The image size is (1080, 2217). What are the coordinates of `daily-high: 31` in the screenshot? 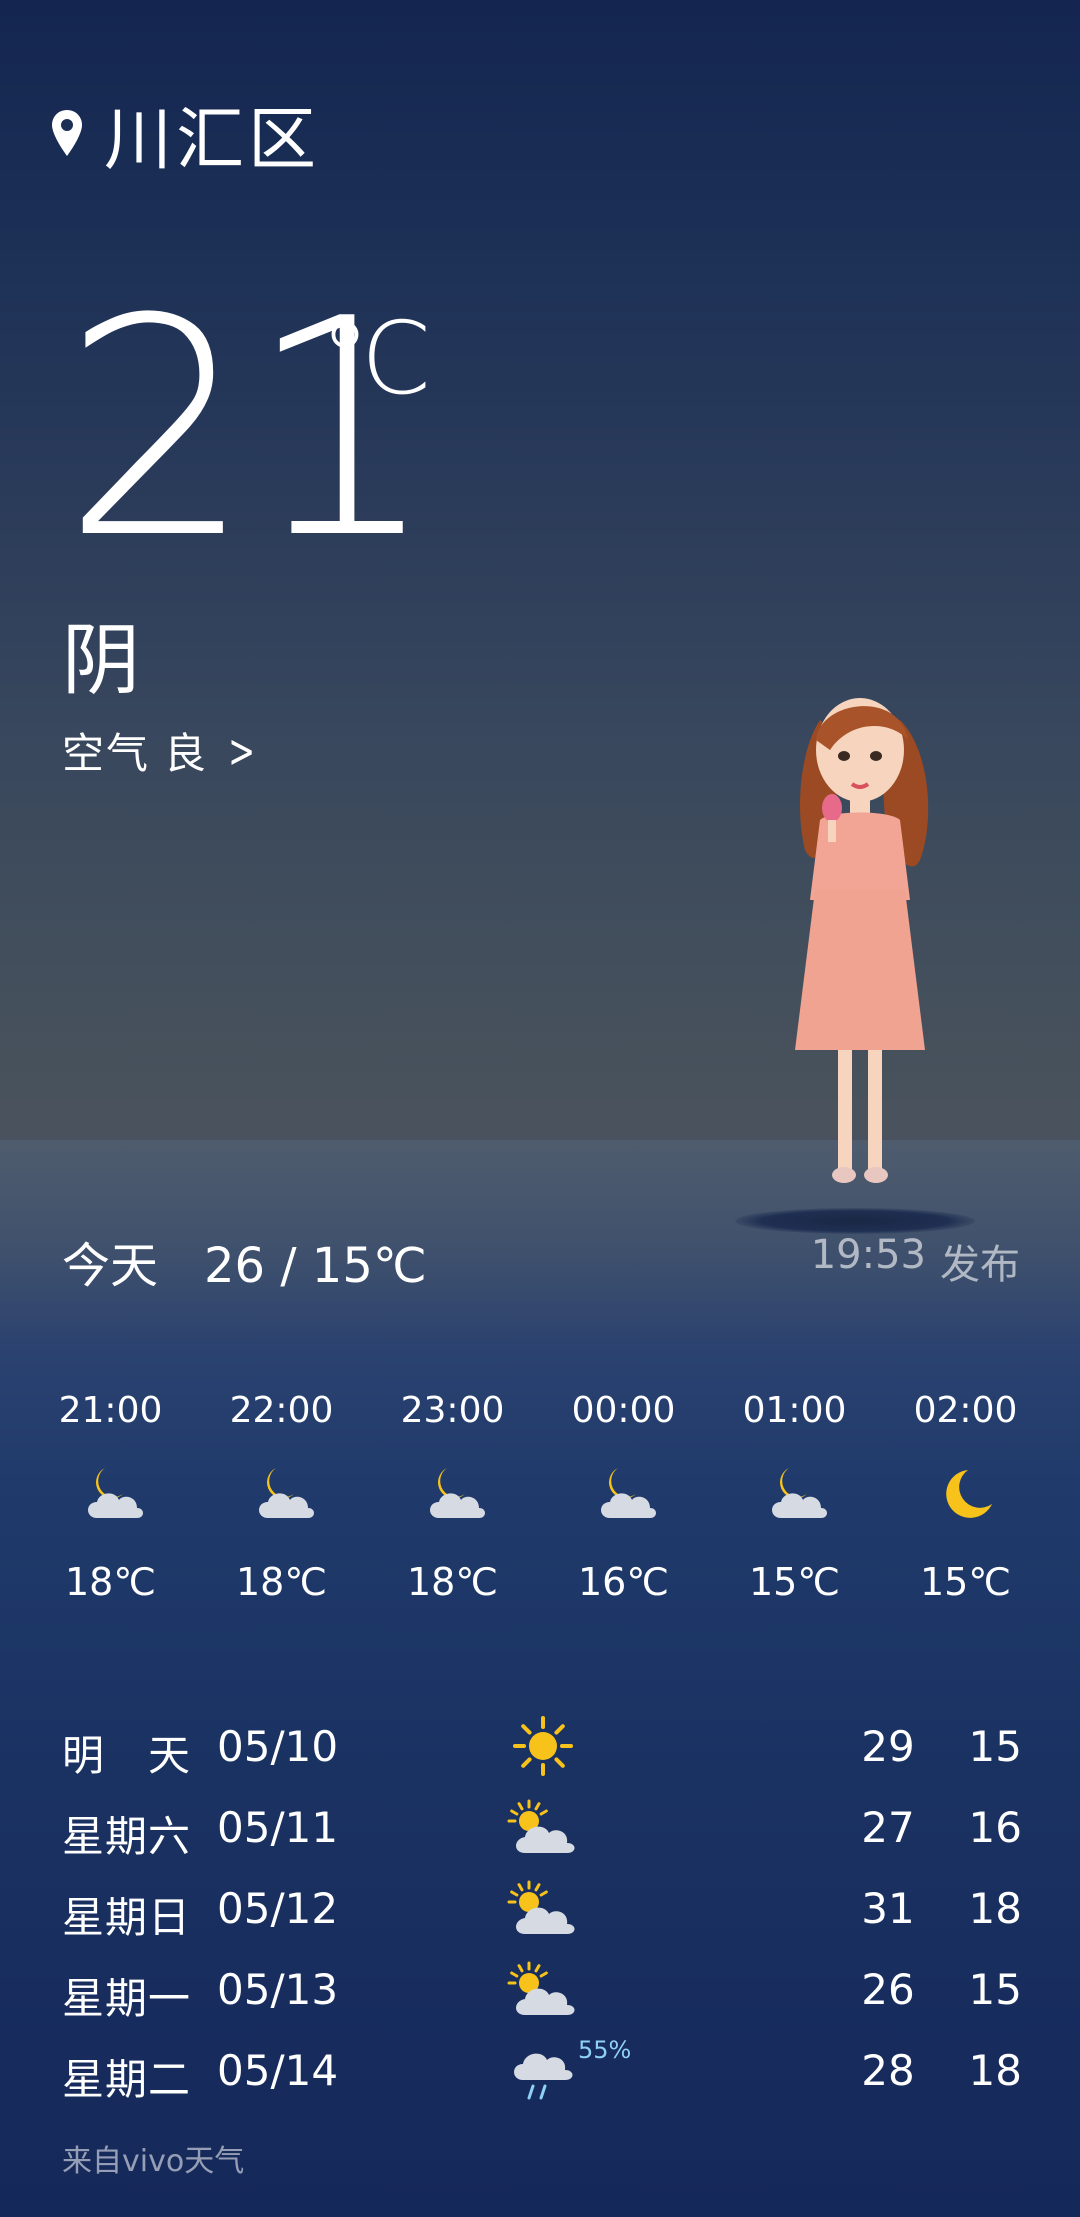 It's located at (888, 1908).